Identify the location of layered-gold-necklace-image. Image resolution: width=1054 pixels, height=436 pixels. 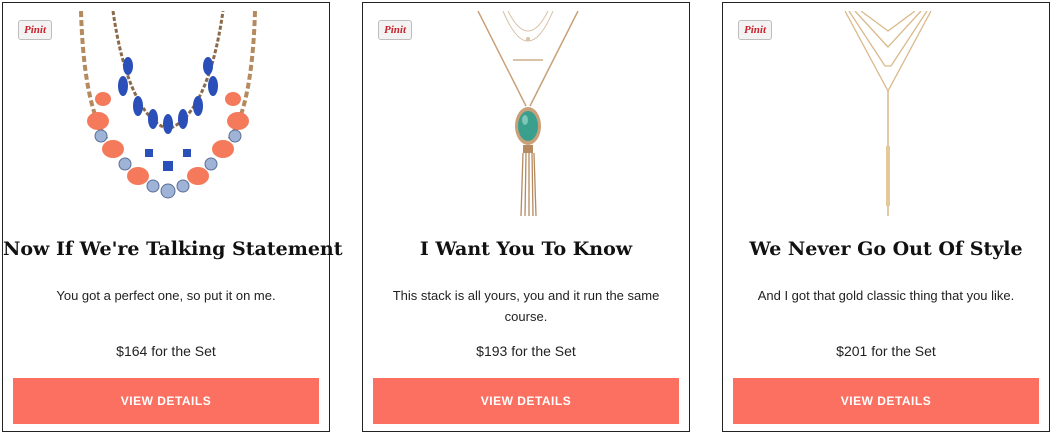
(888, 116).